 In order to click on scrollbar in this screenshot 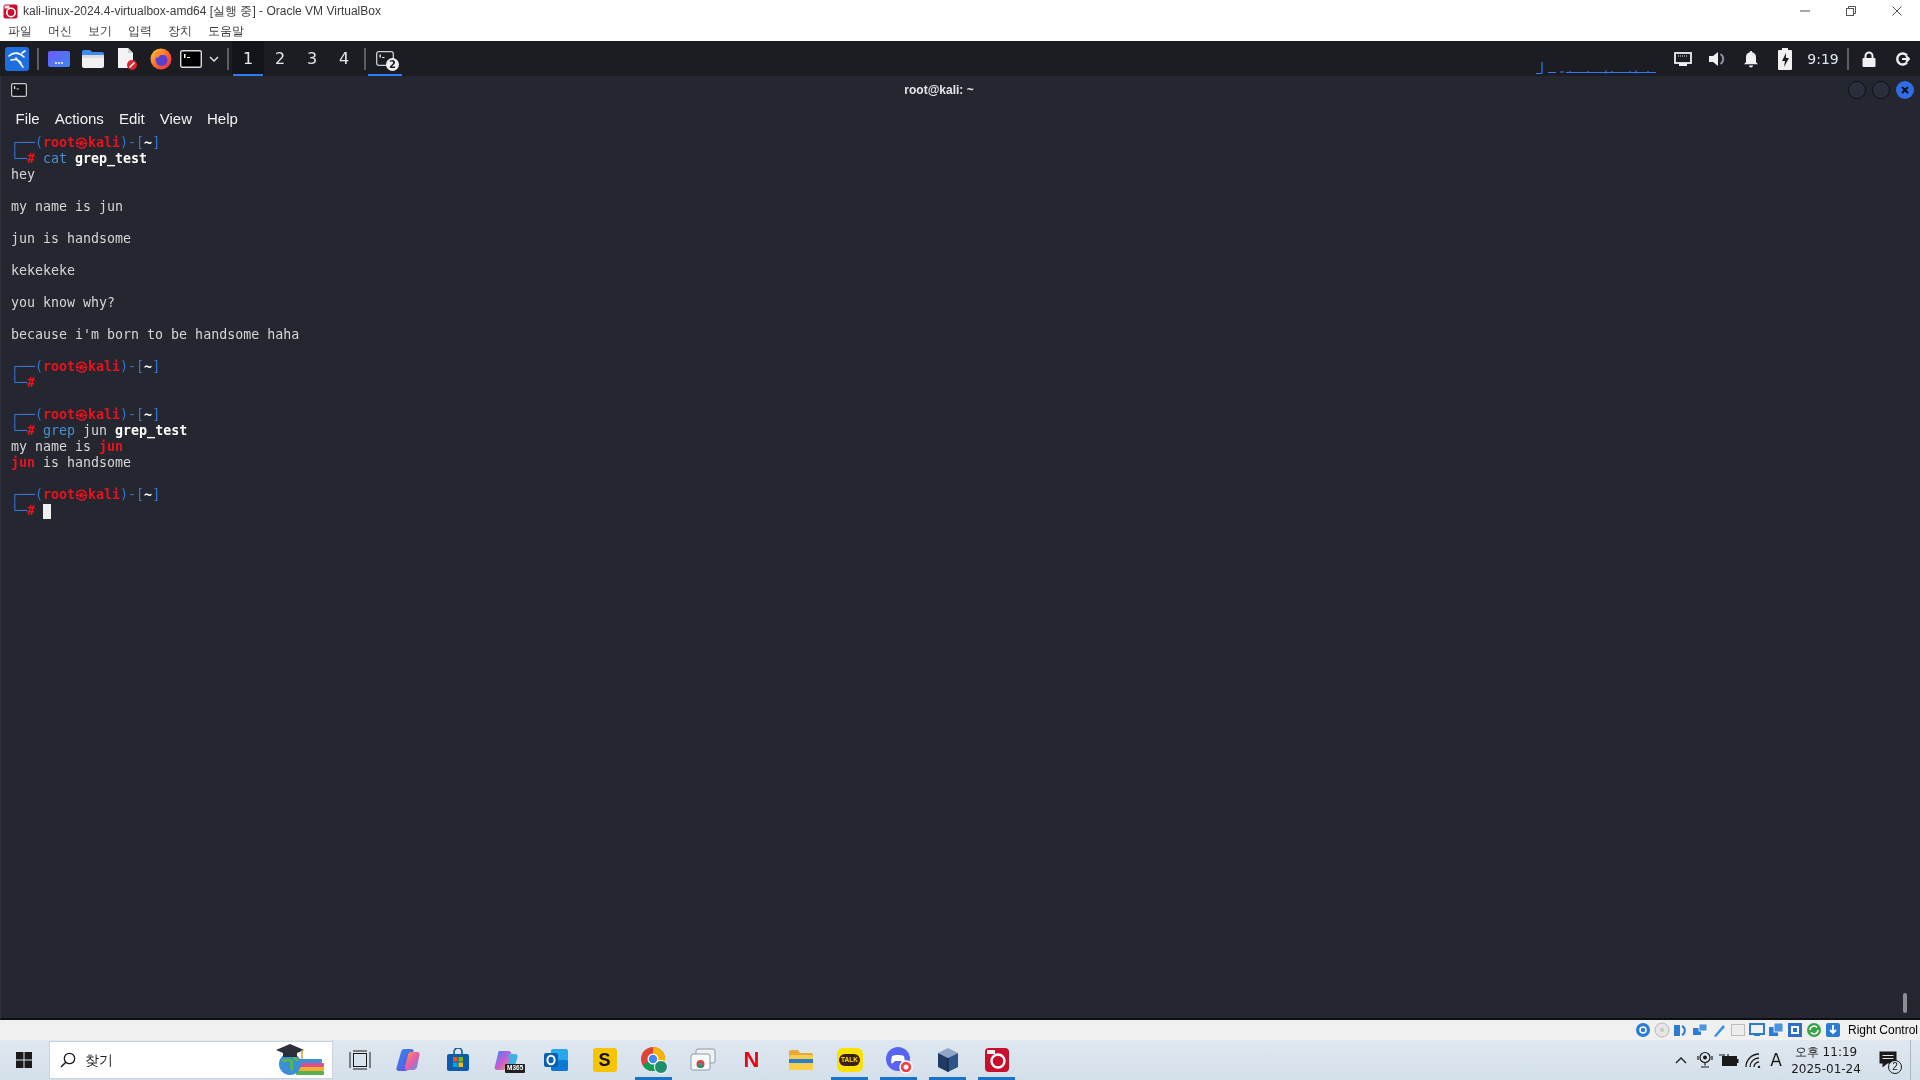, I will do `click(1905, 1003)`.